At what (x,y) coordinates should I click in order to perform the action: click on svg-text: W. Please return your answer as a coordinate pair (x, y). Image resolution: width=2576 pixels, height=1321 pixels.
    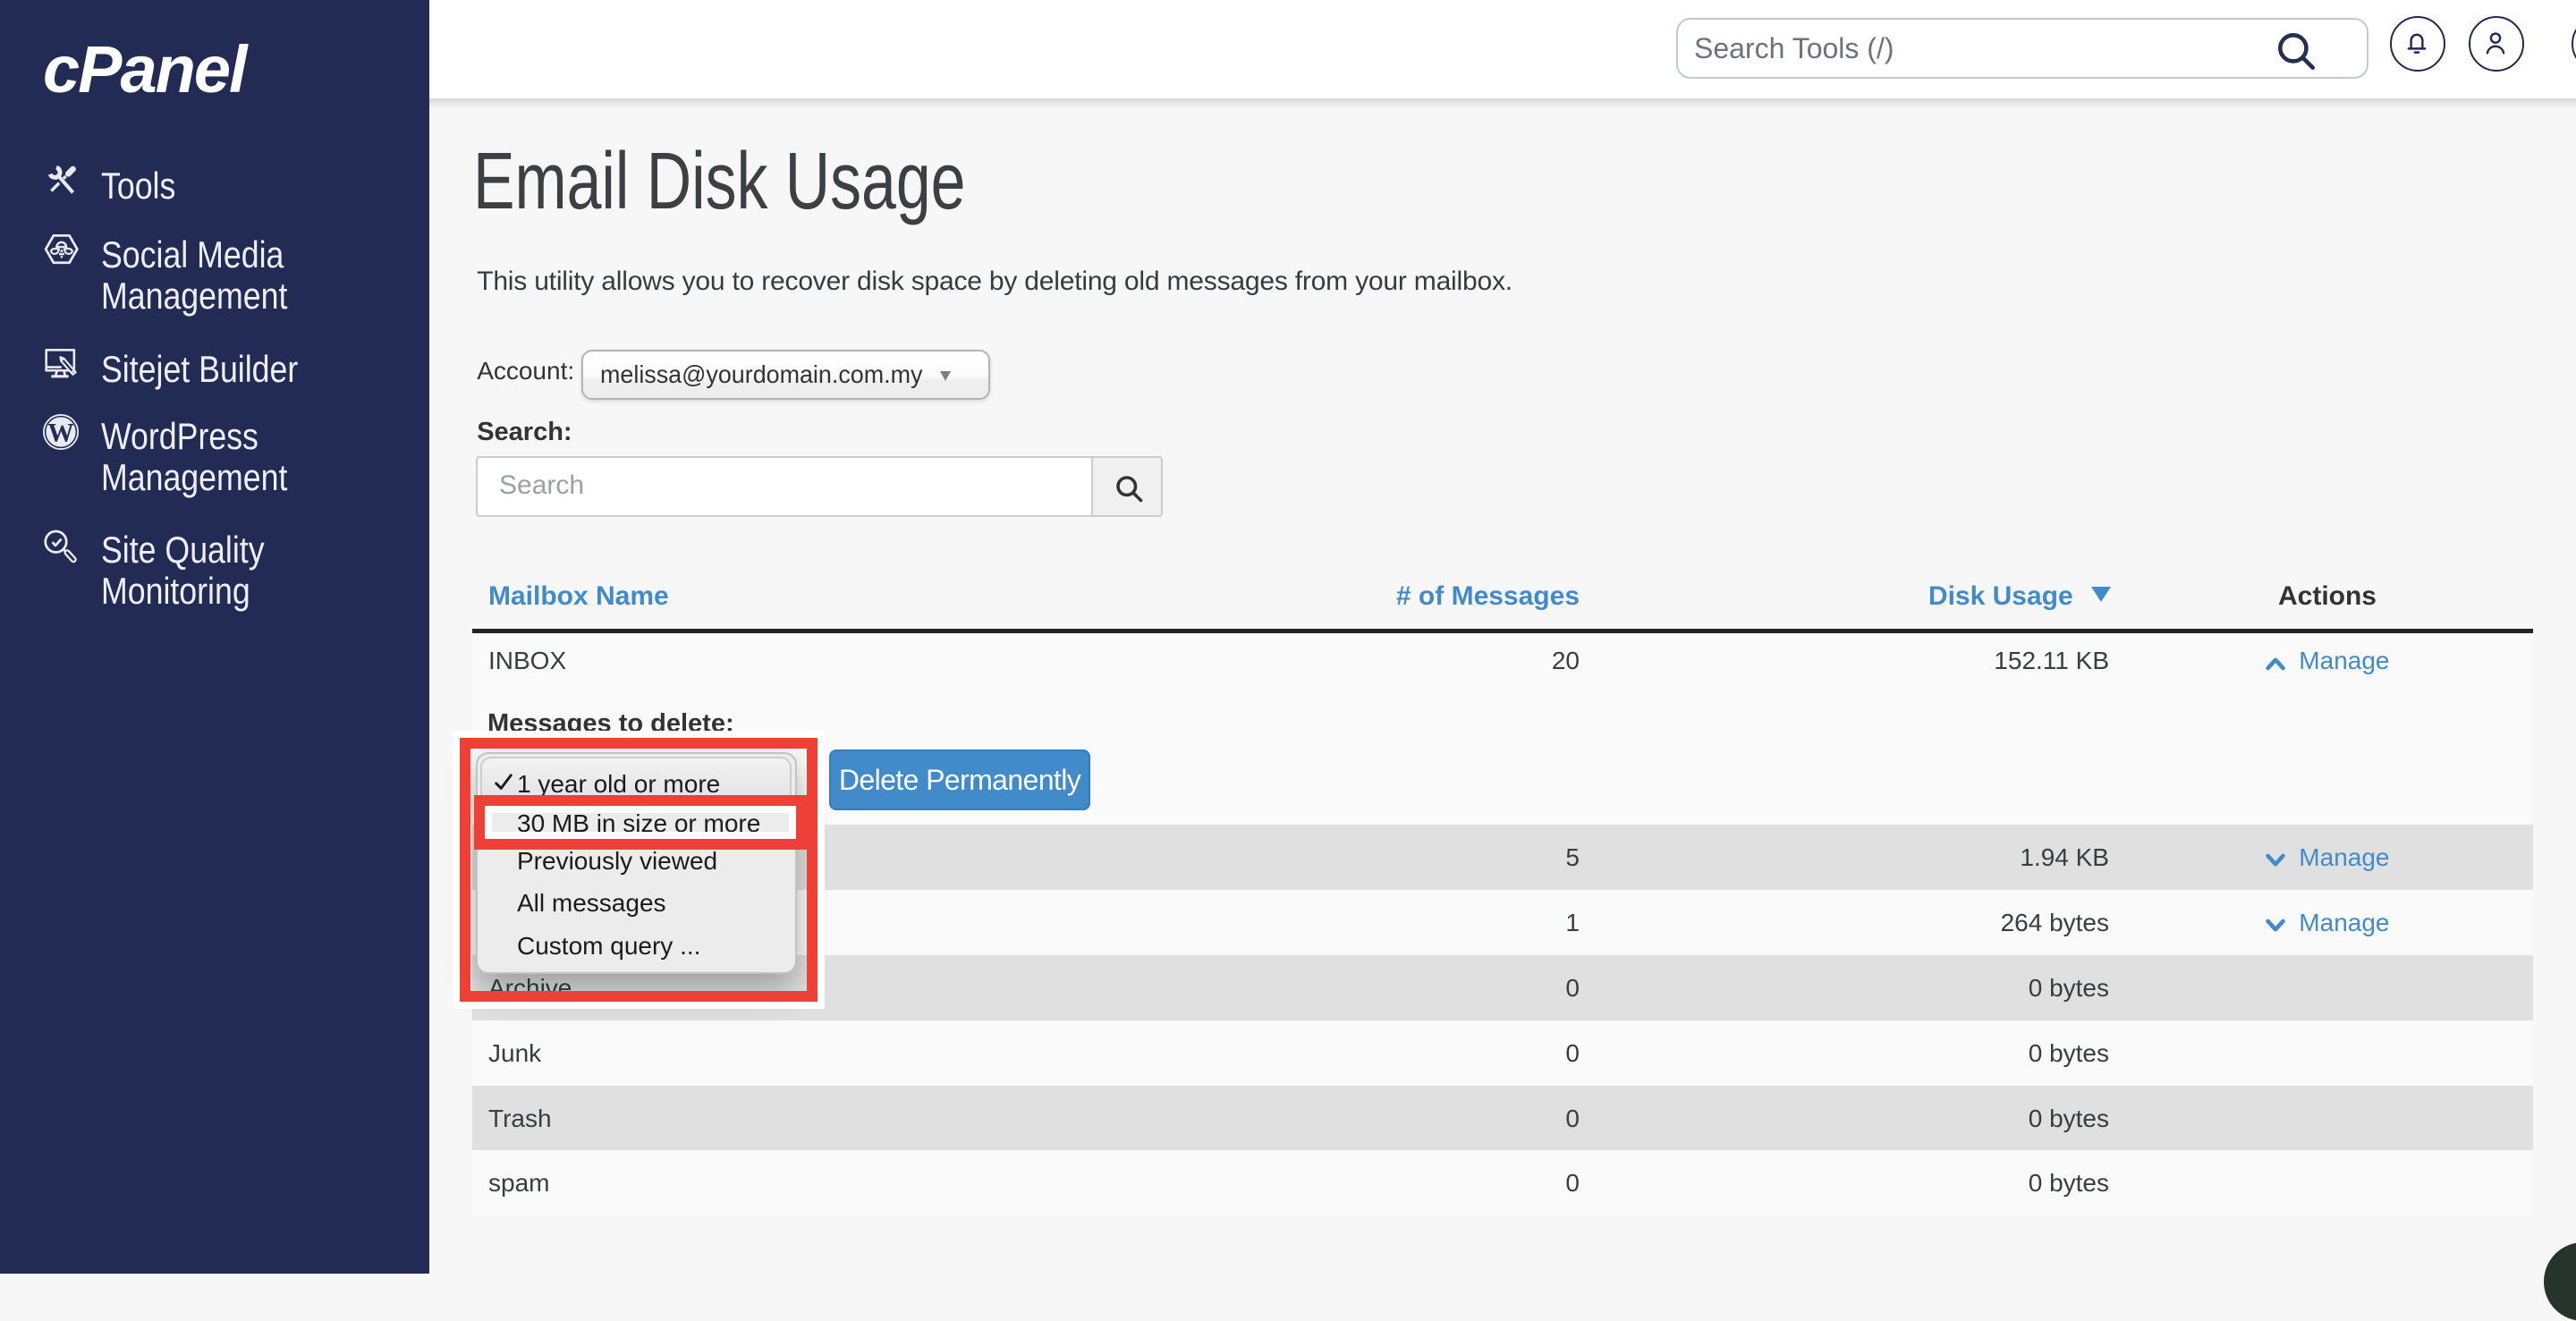
    Looking at the image, I should click on (60, 433).